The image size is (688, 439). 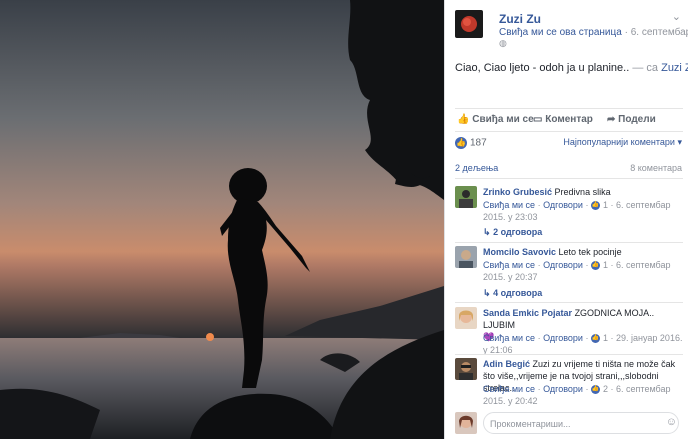 I want to click on share-icon: ➦, so click(x=611, y=119).